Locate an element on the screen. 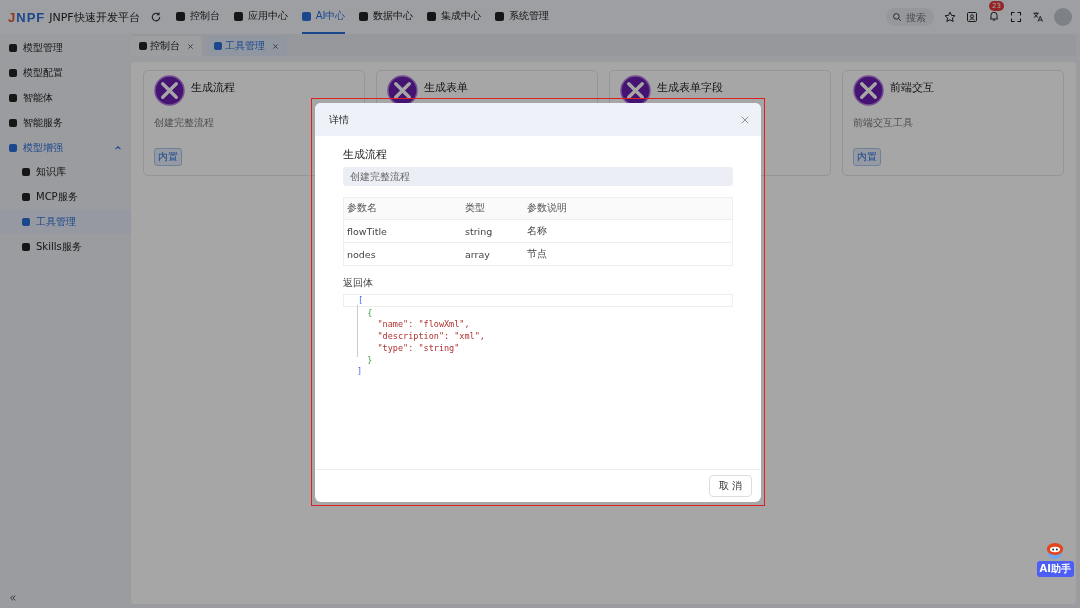  card-description: 前端交互工具 is located at coordinates (883, 123).